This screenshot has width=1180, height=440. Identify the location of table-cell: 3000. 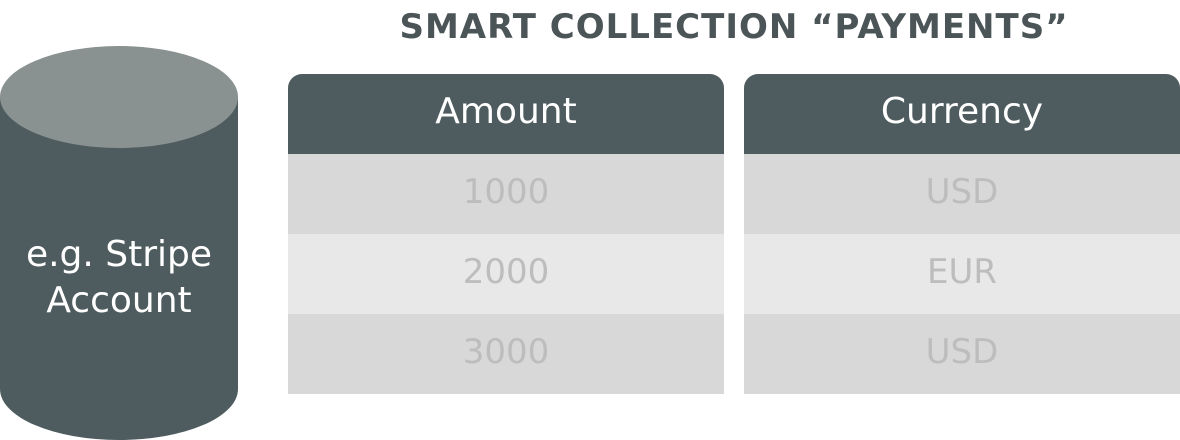
(506, 354).